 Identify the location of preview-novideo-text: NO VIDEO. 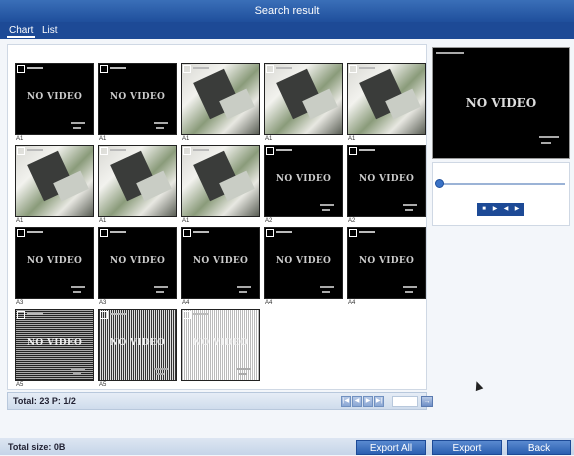
(501, 103).